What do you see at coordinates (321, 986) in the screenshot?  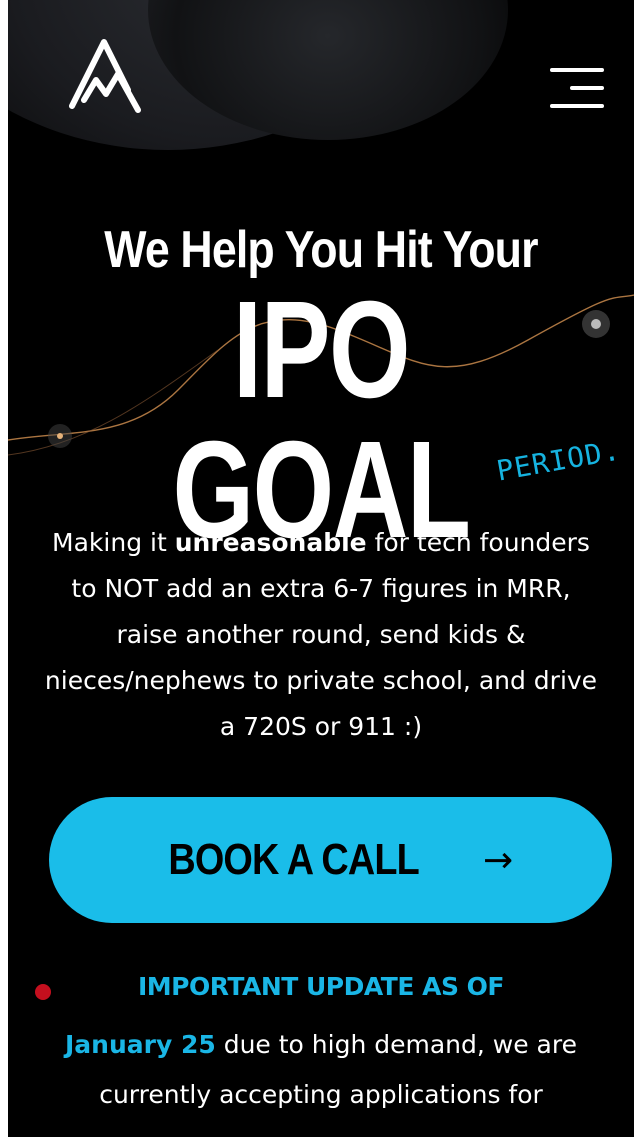 I see `update-title: IMPORTANT UPDATE AS OF` at bounding box center [321, 986].